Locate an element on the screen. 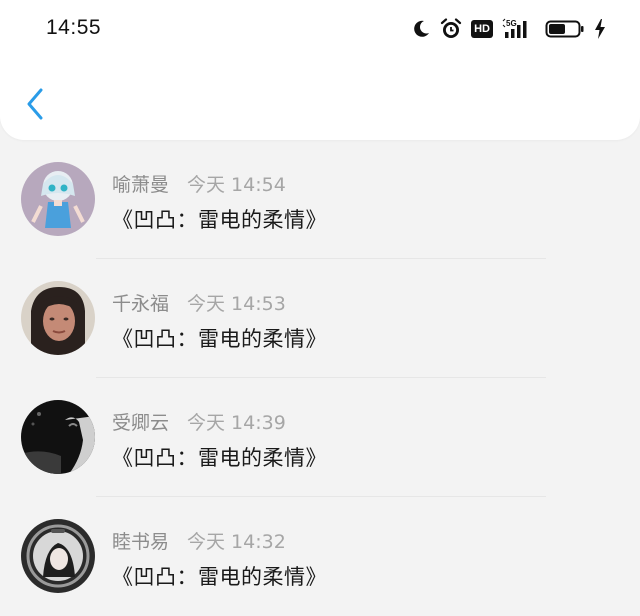  comment-time: 今天 14:32 is located at coordinates (236, 542).